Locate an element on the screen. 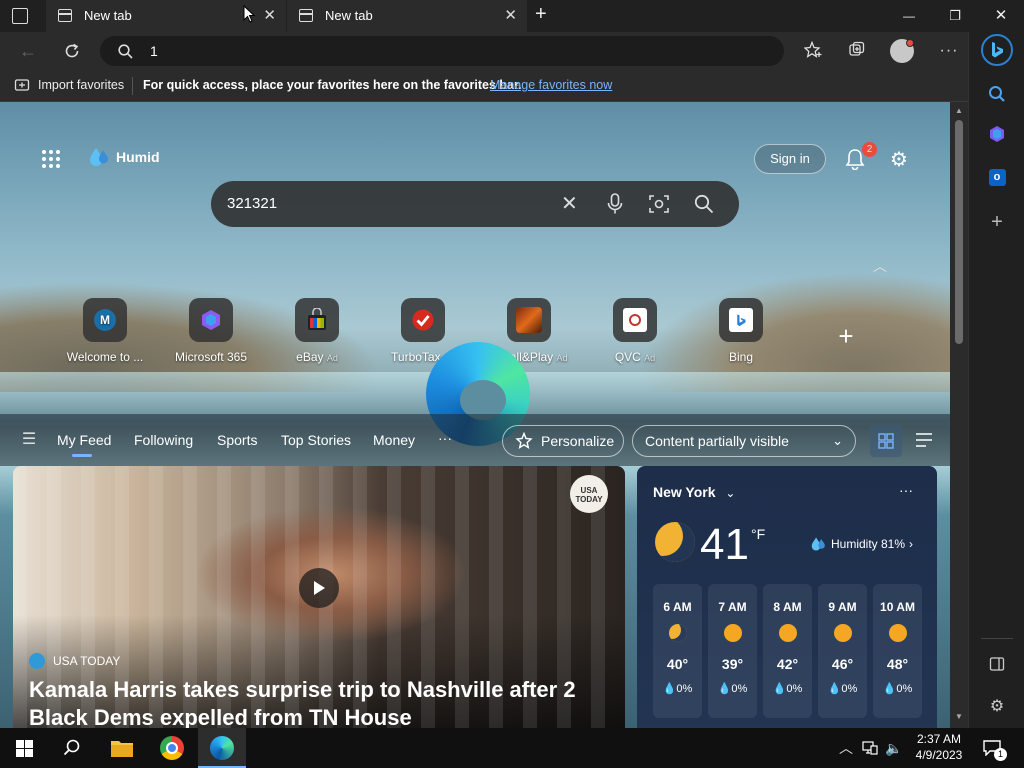 Image resolution: width=1024 pixels, height=768 pixels. quick-link-ebay: eBay Ad is located at coordinates (317, 331).